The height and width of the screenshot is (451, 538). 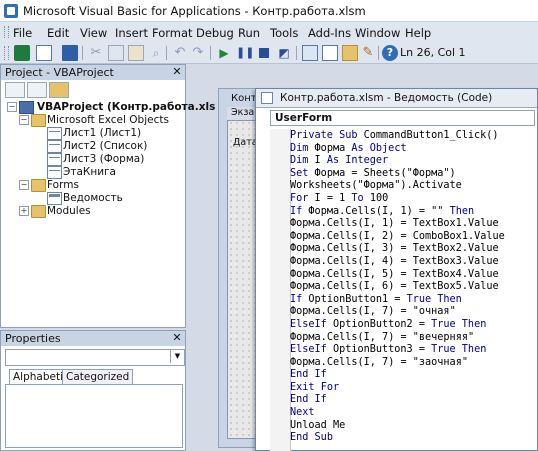 What do you see at coordinates (93, 33) in the screenshot?
I see `menu-view: View` at bounding box center [93, 33].